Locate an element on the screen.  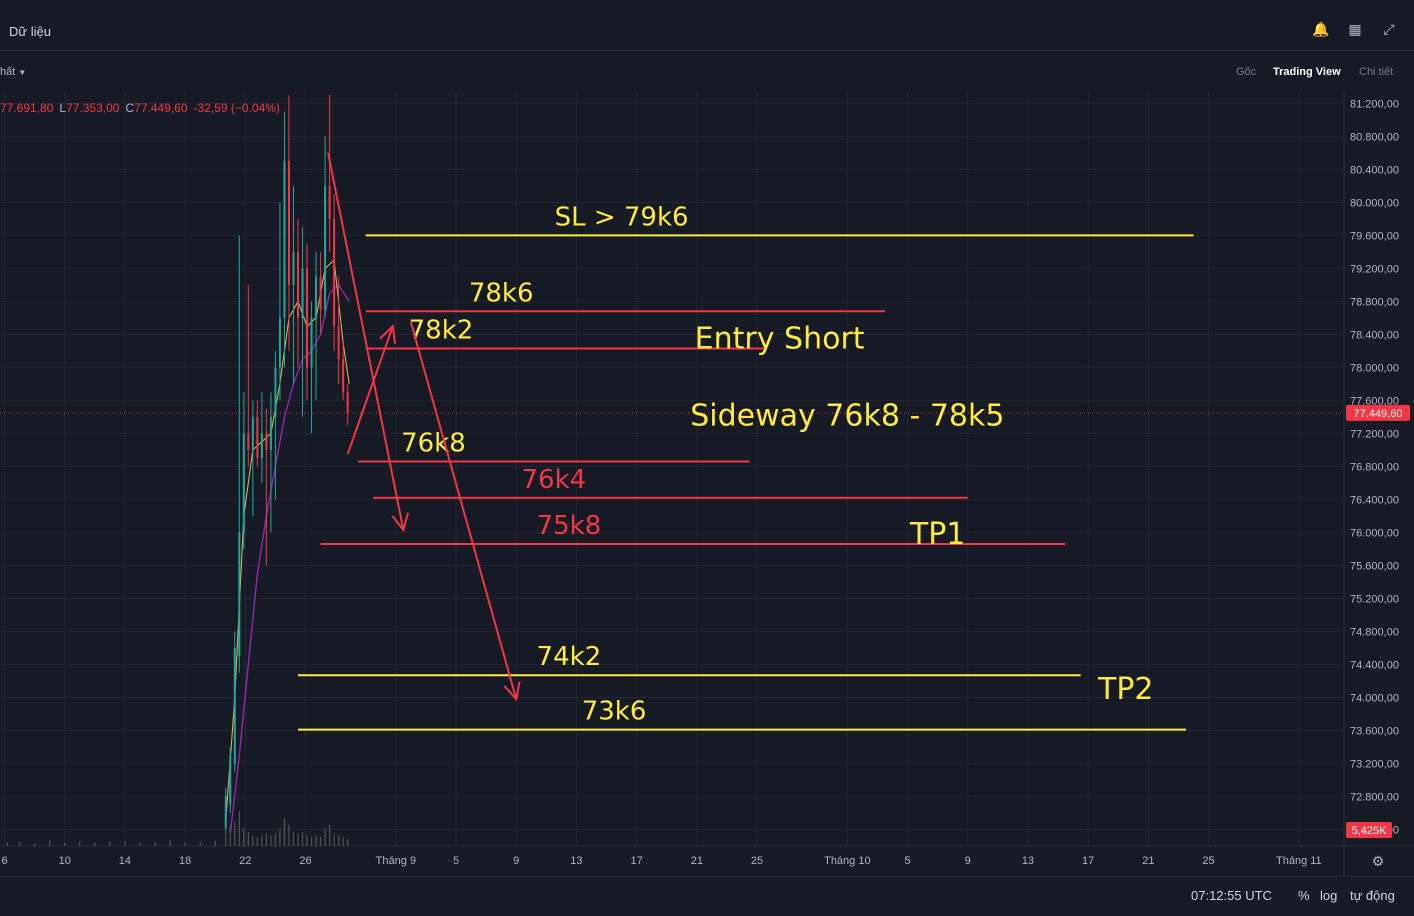
y-tick-label: 78.000,00 is located at coordinates (1374, 368).